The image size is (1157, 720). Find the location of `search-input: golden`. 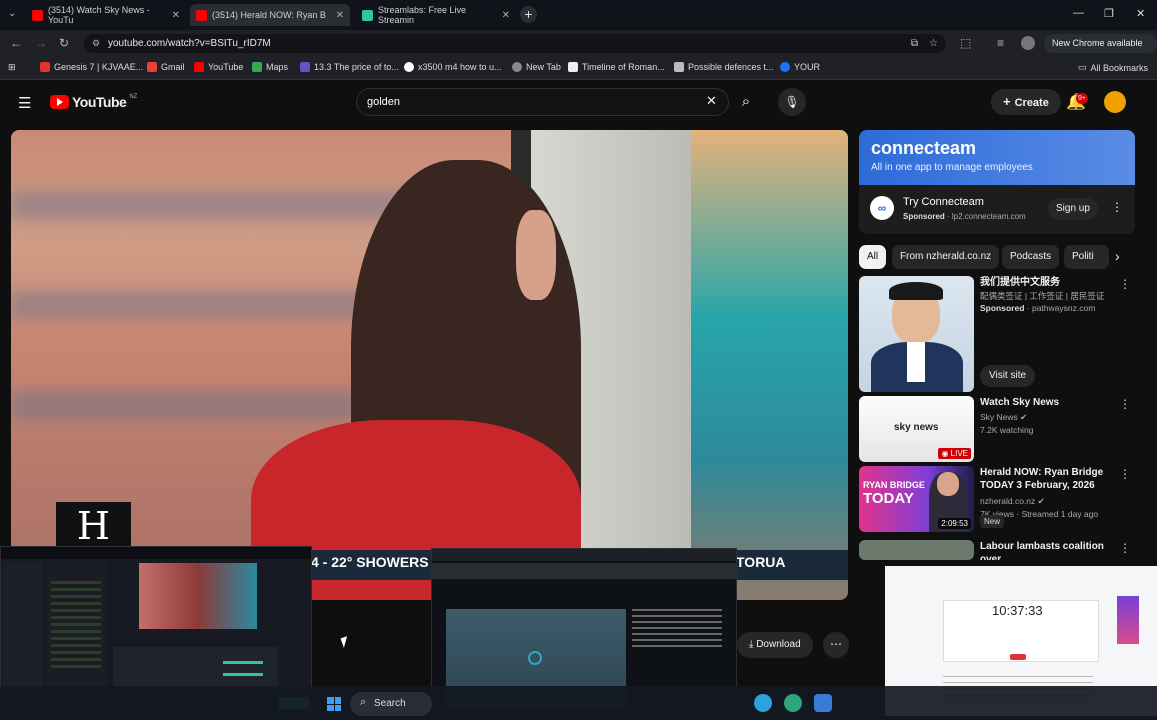

search-input: golden is located at coordinates (542, 102).